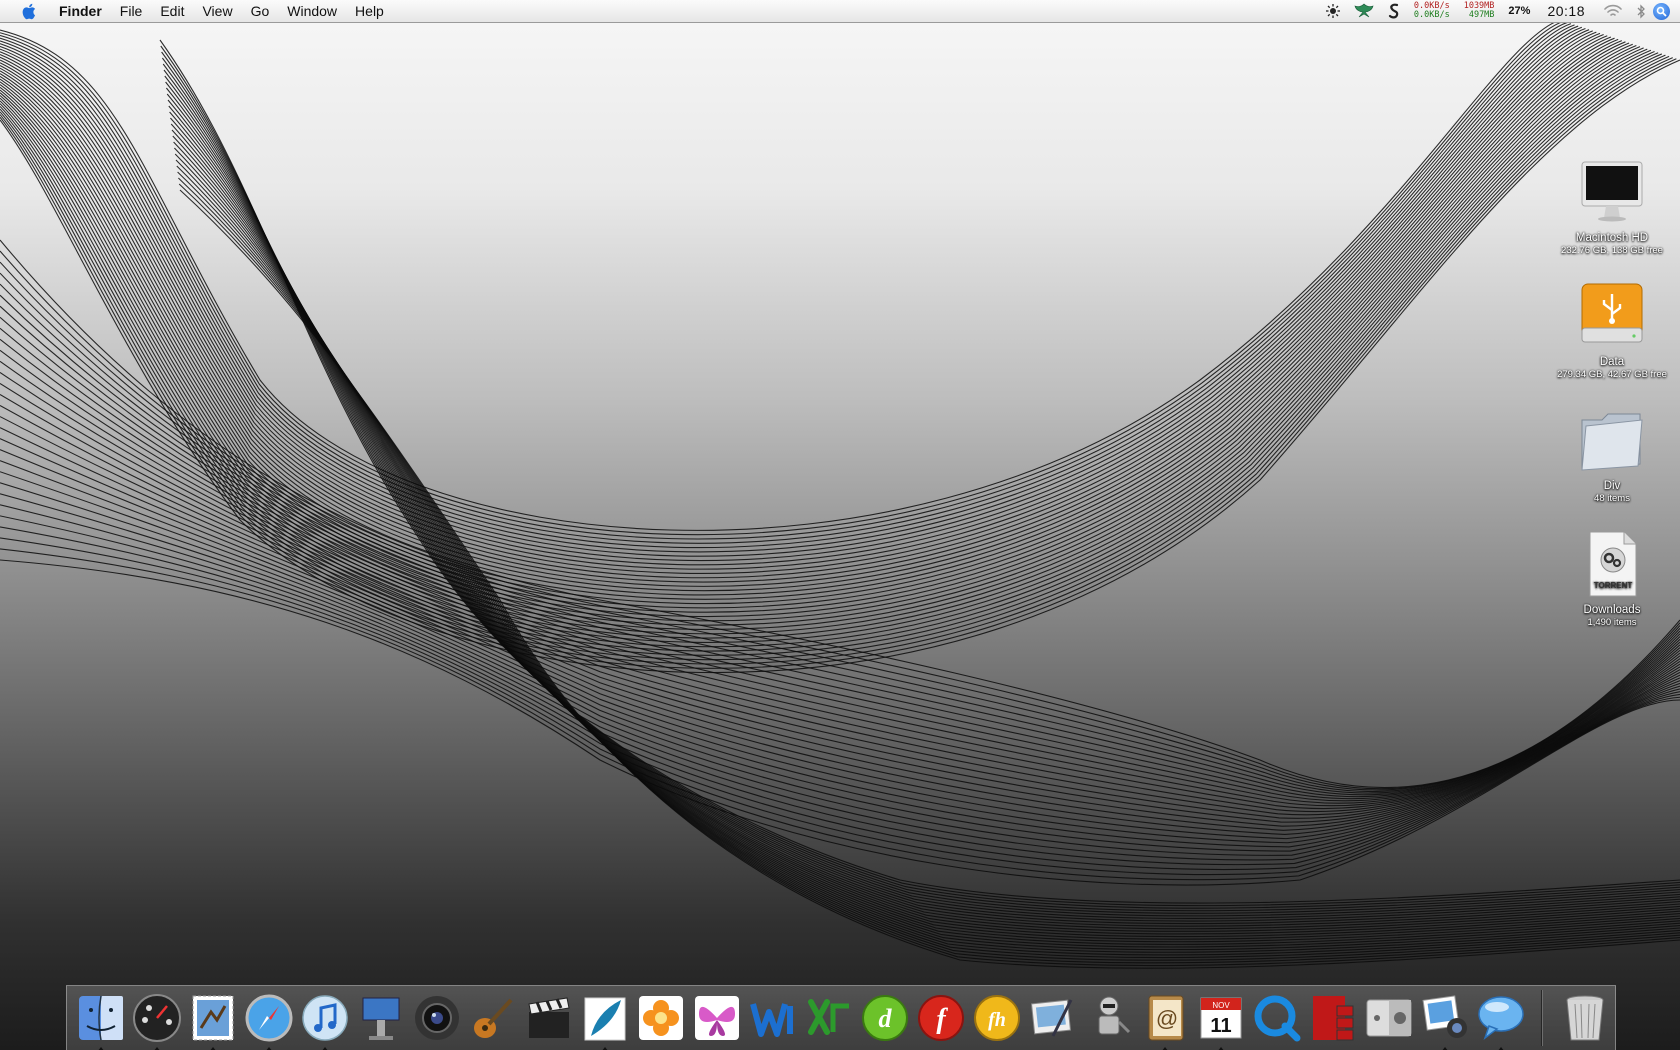 This screenshot has width=1680, height=1050. I want to click on desktop-icon-info: 1,490 items, so click(1612, 622).